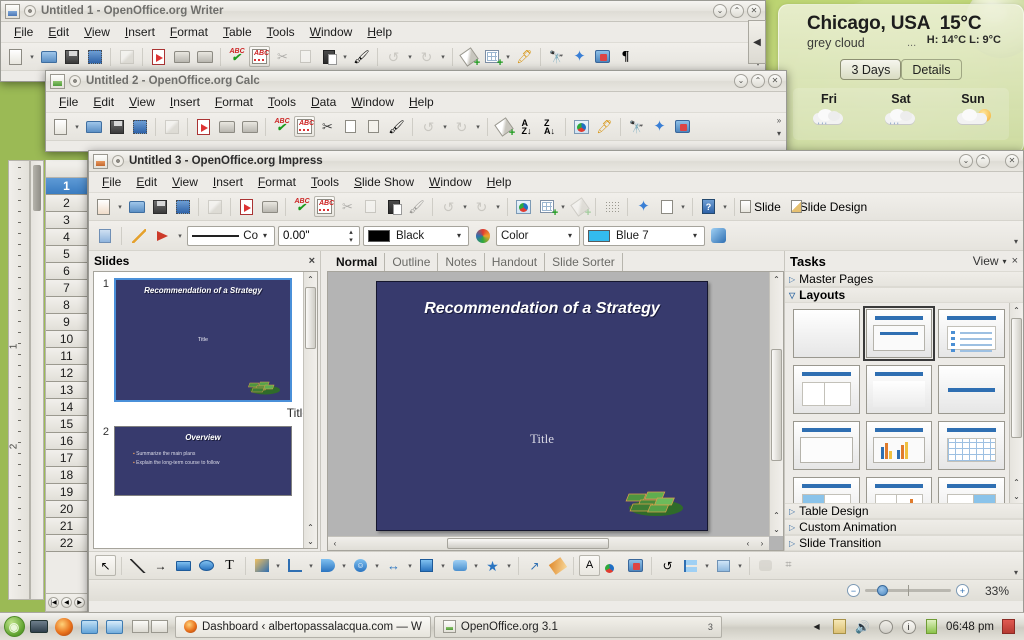 This screenshot has height=640, width=1024. What do you see at coordinates (776, 404) in the screenshot?
I see `canvas-vertical-scrollbar: ⌃ ⌃ ⌄` at bounding box center [776, 404].